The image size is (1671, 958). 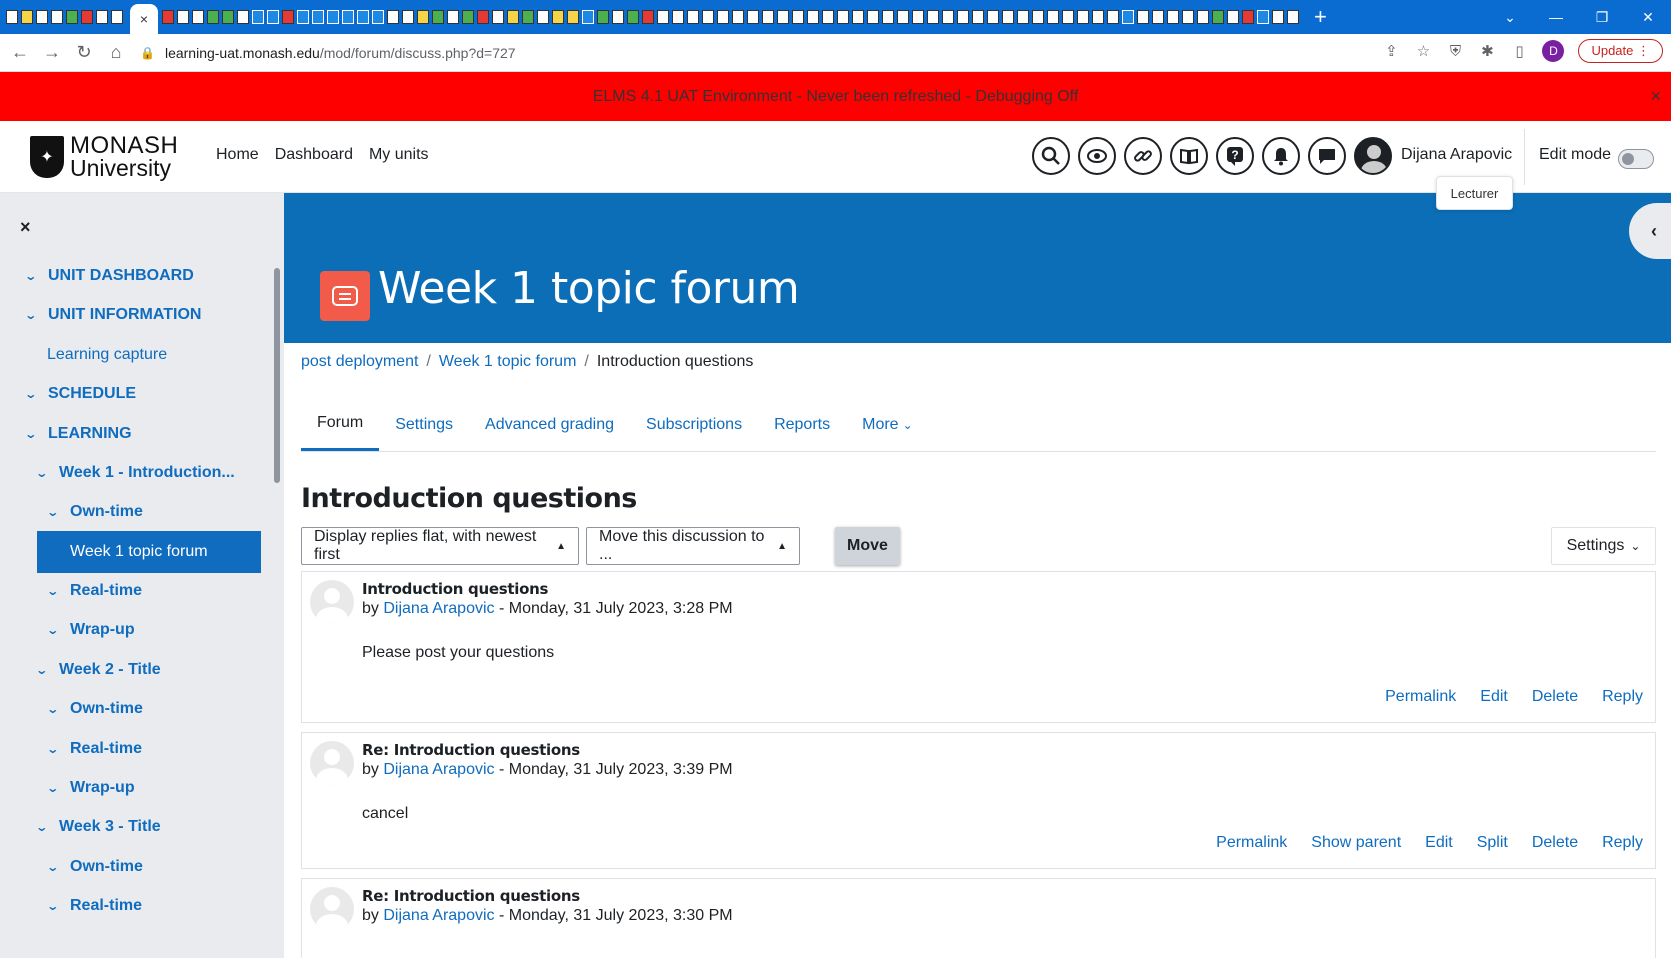 I want to click on tab-advanced-grading: Advanced grading, so click(x=549, y=424).